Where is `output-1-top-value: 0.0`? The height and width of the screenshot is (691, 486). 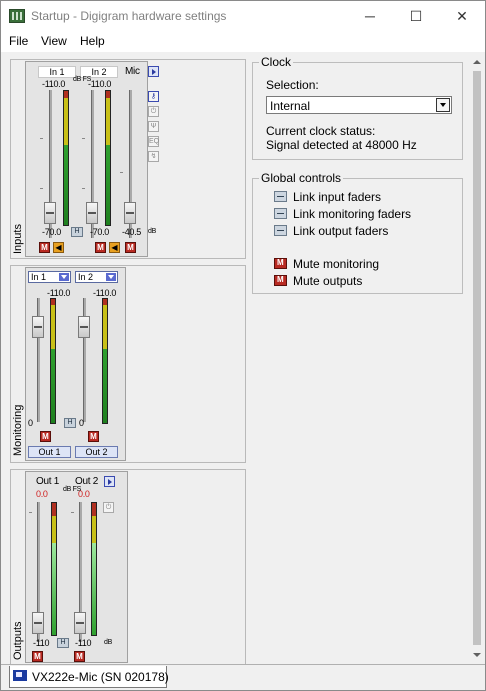 output-1-top-value: 0.0 is located at coordinates (42, 494).